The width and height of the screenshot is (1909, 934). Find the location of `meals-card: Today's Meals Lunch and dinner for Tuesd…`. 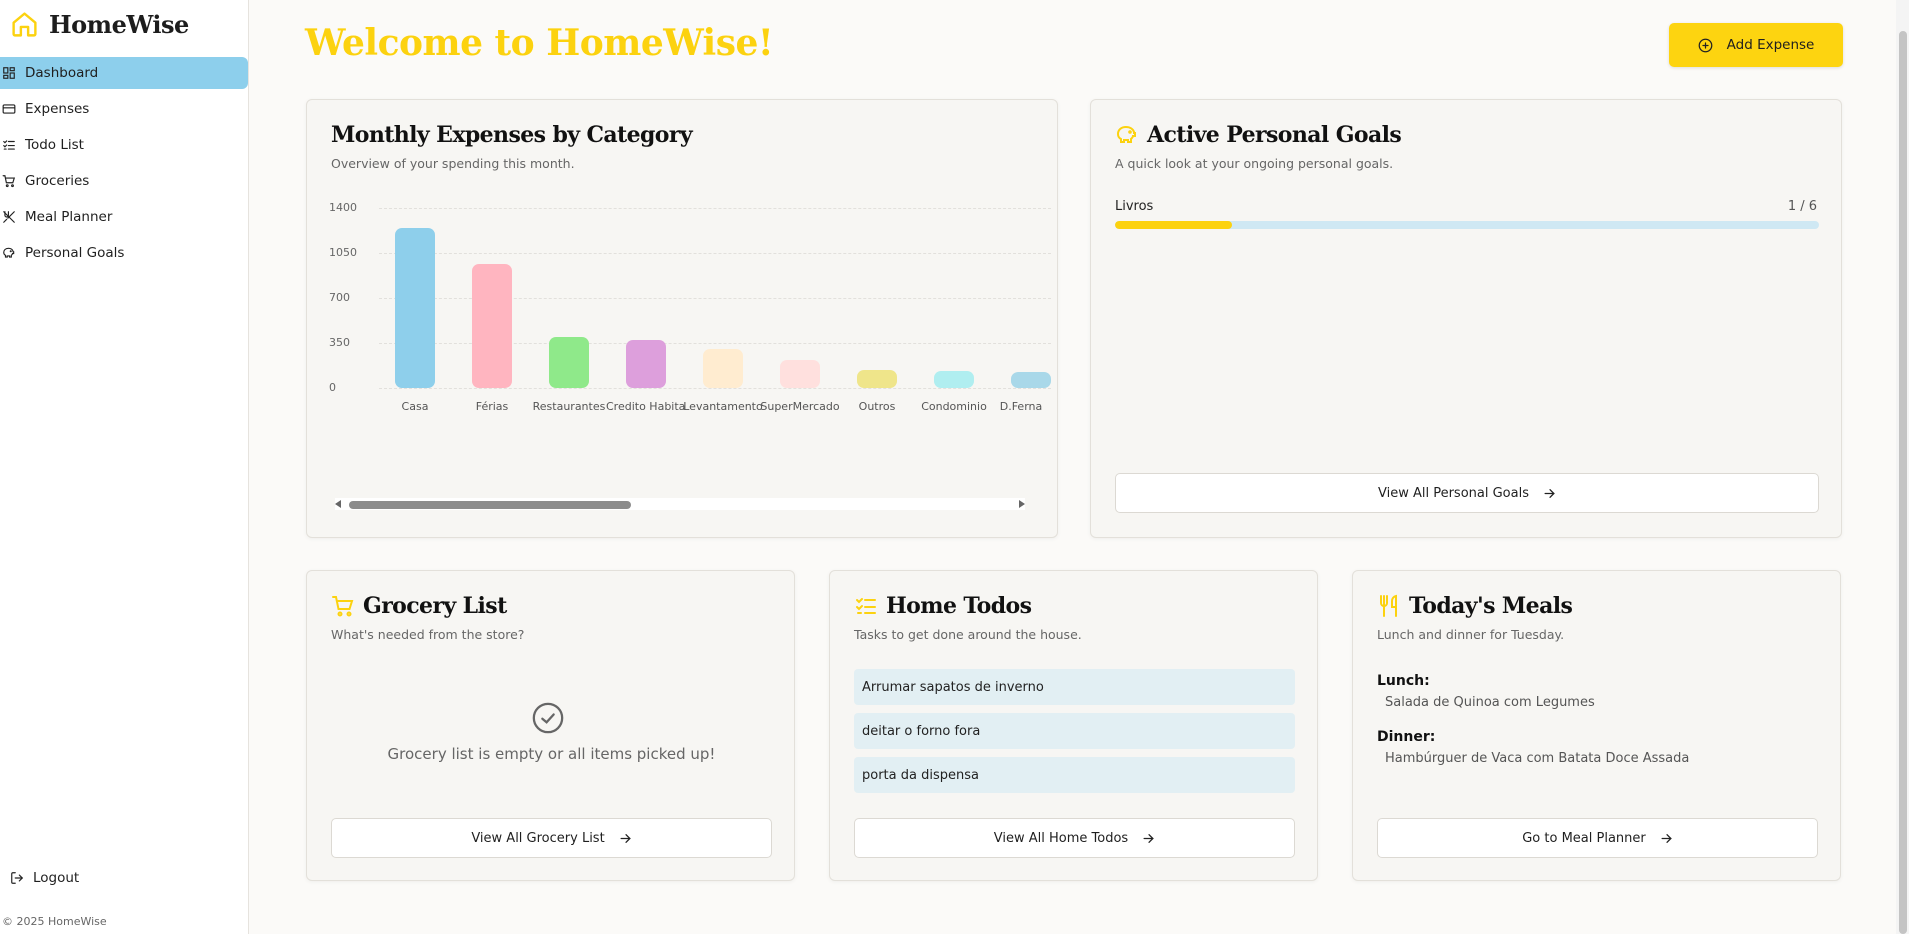

meals-card: Today's Meals Lunch and dinner for Tuesd… is located at coordinates (1596, 725).